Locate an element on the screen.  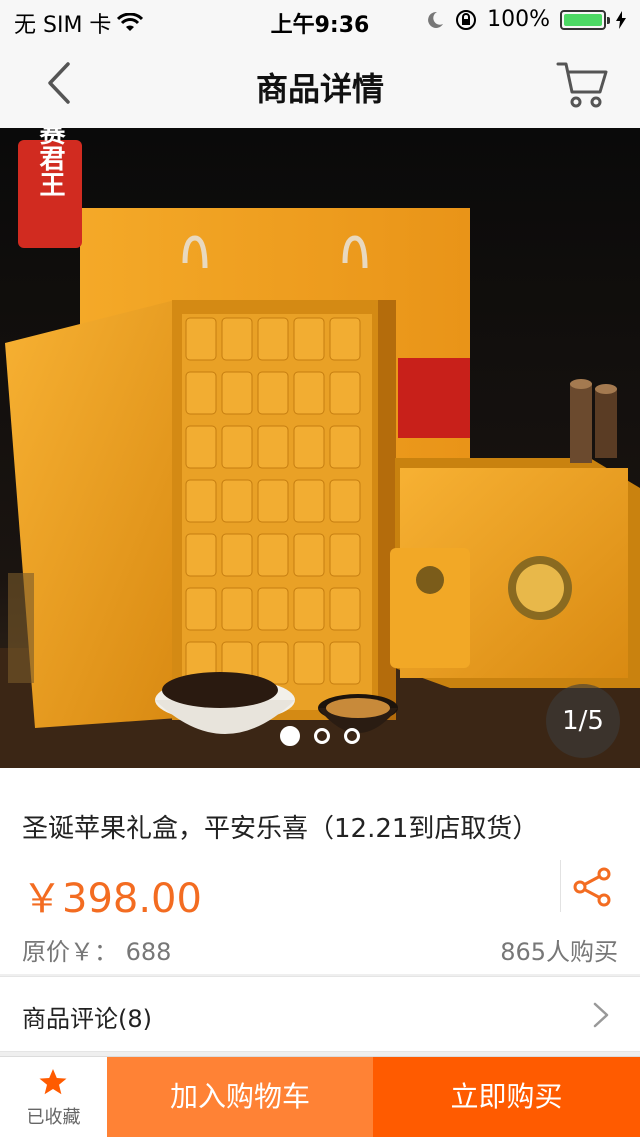
add-to-cart-button: 加入购物车 is located at coordinates (240, 1097).